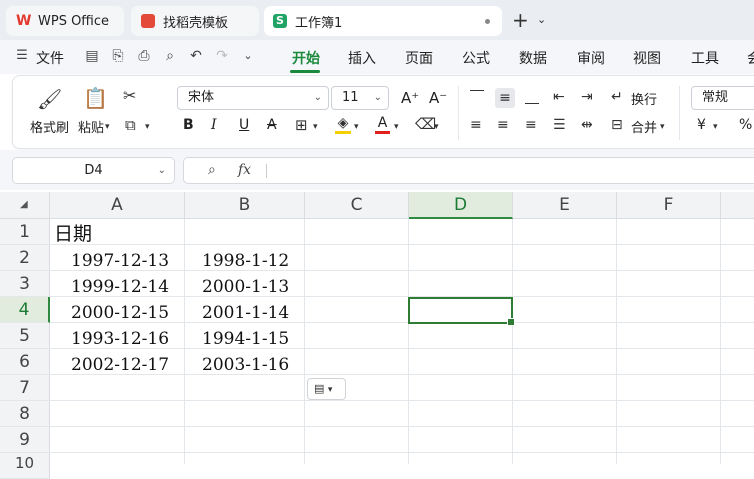  I want to click on clear-chevron-icon: ▾, so click(436, 127).